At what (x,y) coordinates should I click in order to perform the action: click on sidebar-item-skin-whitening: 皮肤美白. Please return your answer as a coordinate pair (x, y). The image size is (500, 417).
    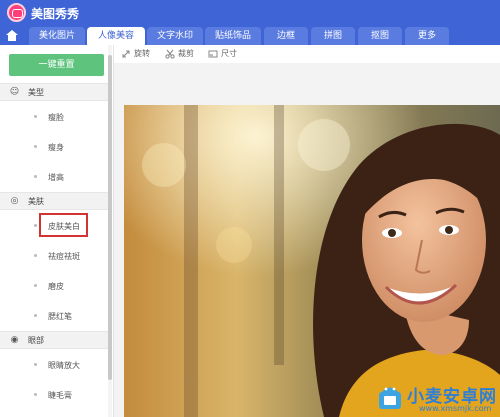
    Looking at the image, I should click on (55, 226).